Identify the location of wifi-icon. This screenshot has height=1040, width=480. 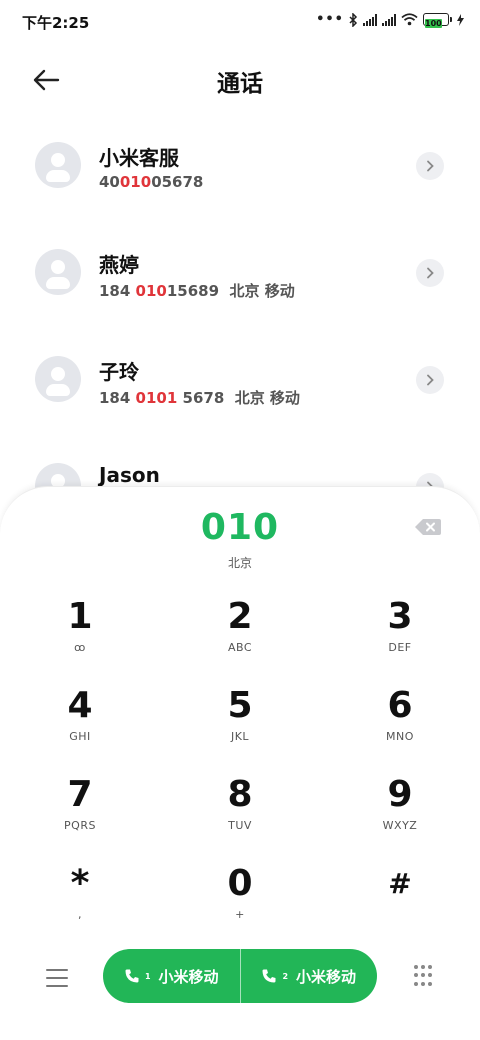
(409, 19).